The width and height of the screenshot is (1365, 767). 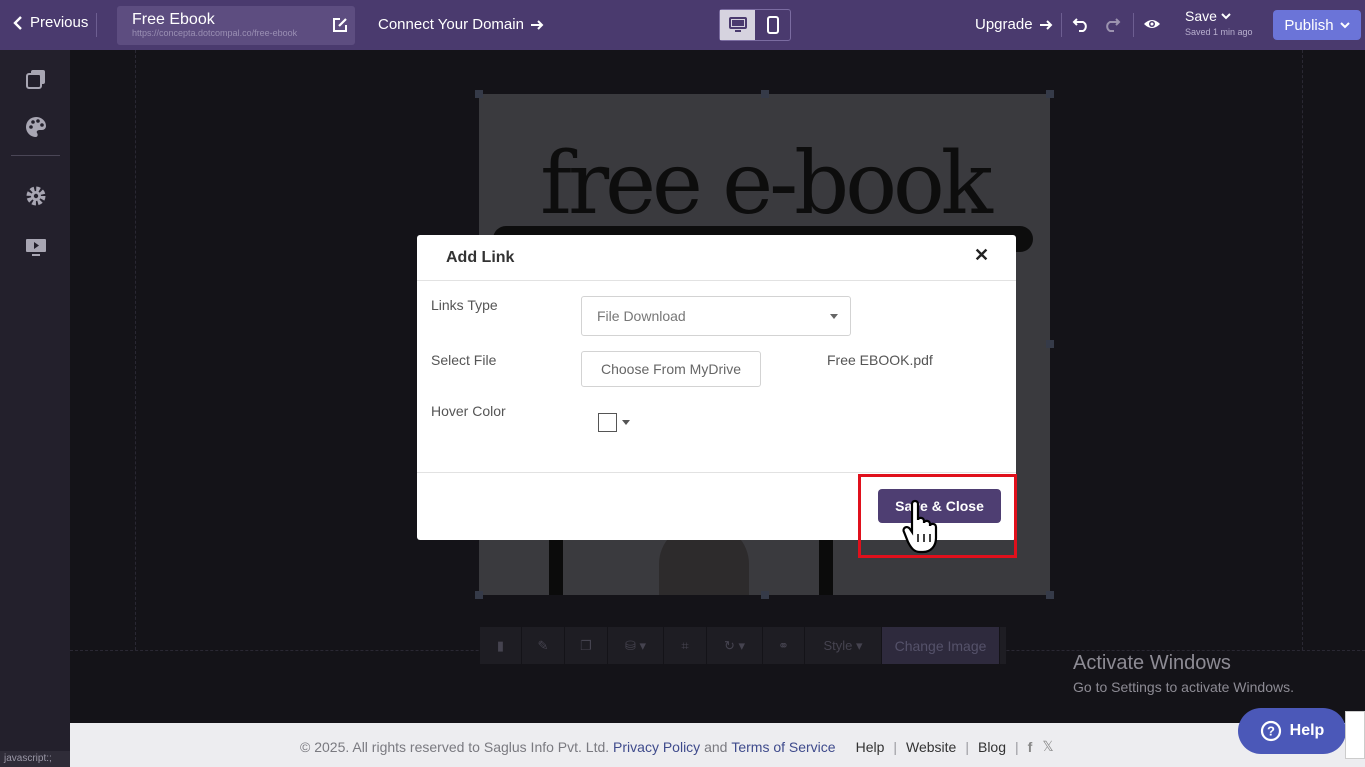 I want to click on save-label: Save, so click(x=1201, y=16).